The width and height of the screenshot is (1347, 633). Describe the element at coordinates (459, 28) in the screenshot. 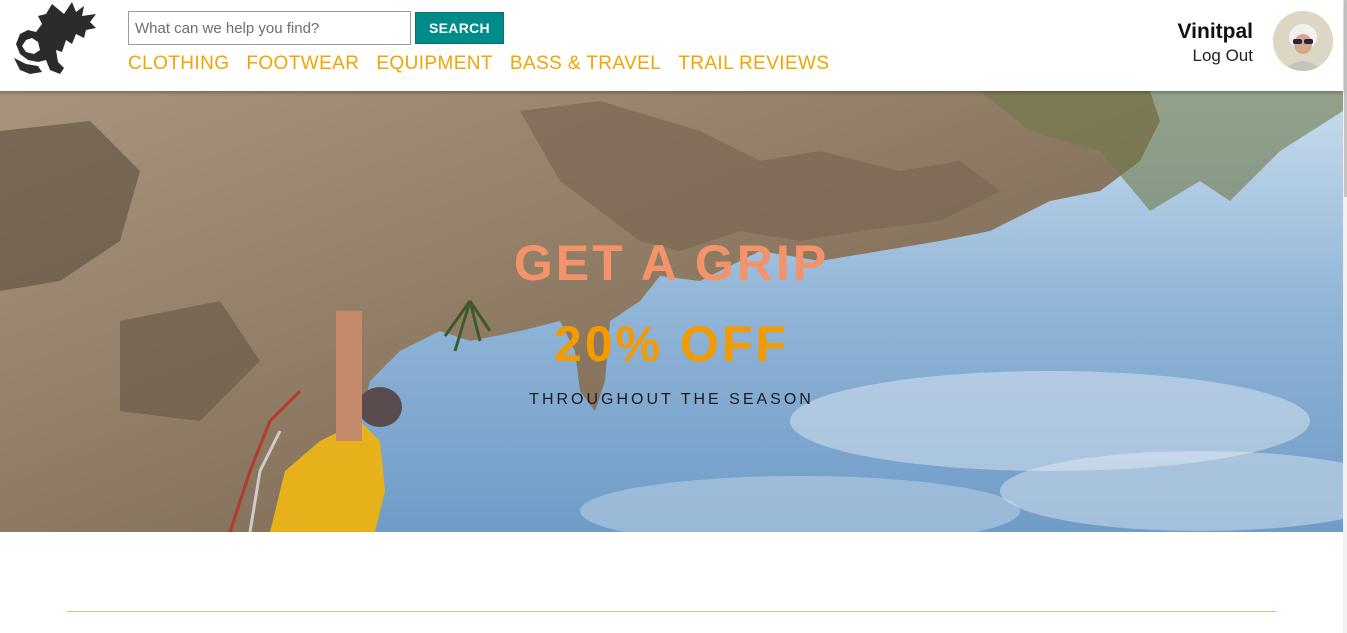

I see `search-button: SEARCH` at that location.